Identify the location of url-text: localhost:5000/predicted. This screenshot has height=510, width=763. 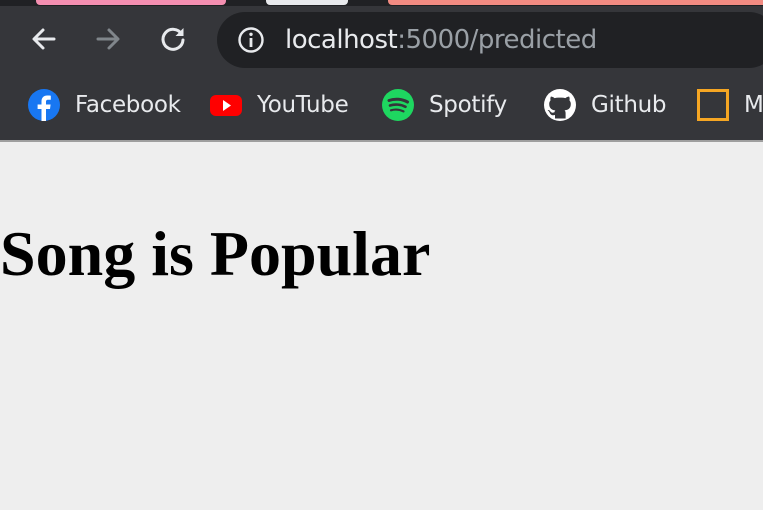
(441, 40).